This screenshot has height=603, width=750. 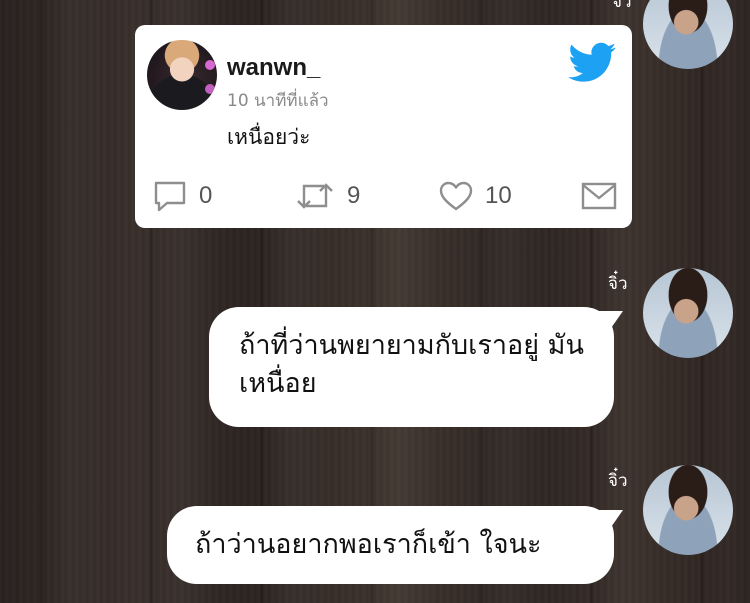 What do you see at coordinates (315, 196) in the screenshot?
I see `retweet-icon` at bounding box center [315, 196].